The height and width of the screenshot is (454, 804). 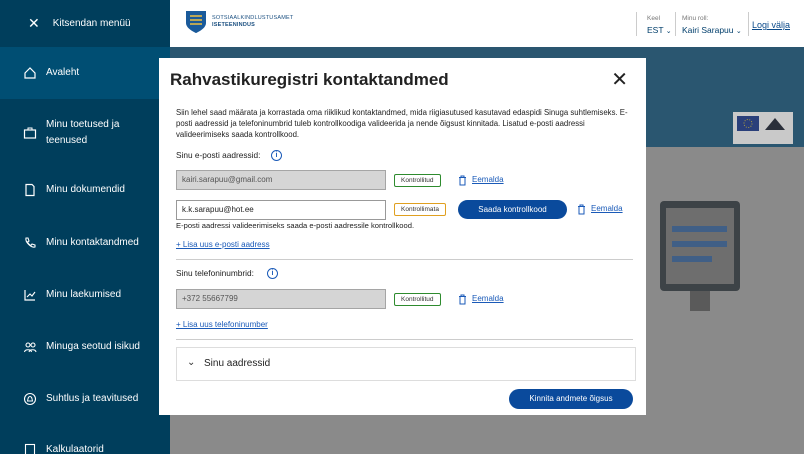 I want to click on modal-title: Rahvastikuregistri kontaktandmed, so click(x=309, y=79).